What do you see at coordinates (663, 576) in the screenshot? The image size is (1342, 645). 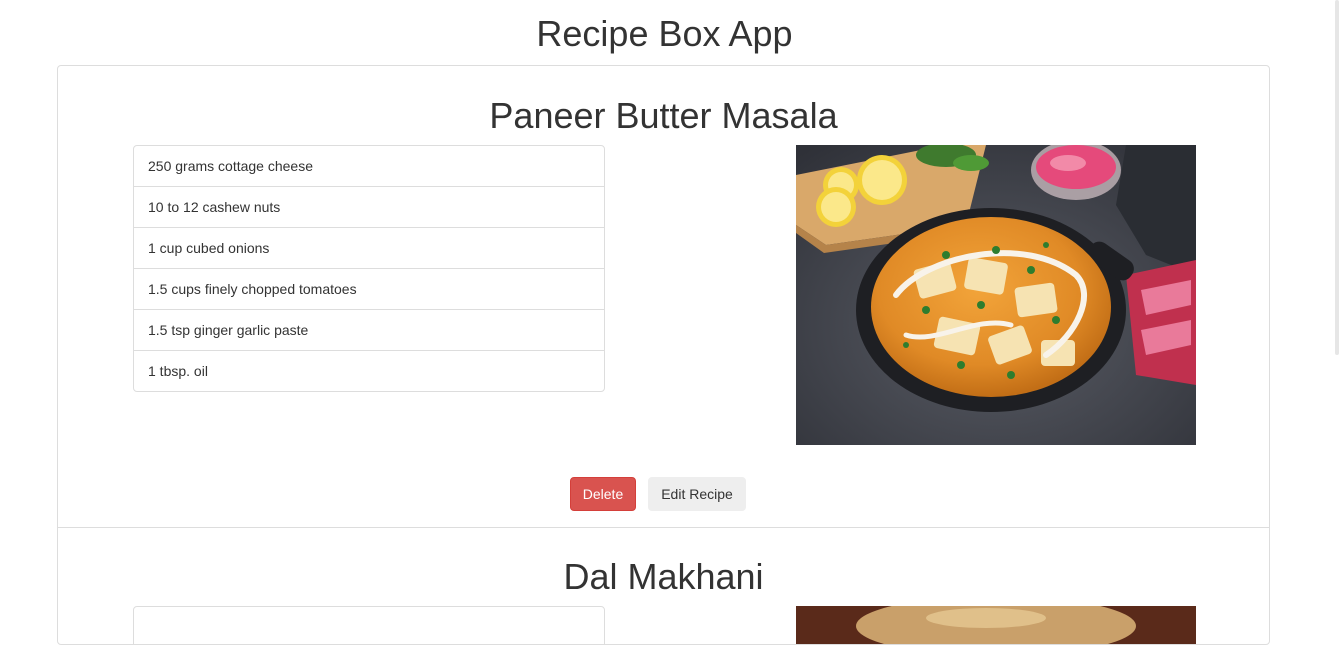 I see `recipe-title: Dal Makhani` at bounding box center [663, 576].